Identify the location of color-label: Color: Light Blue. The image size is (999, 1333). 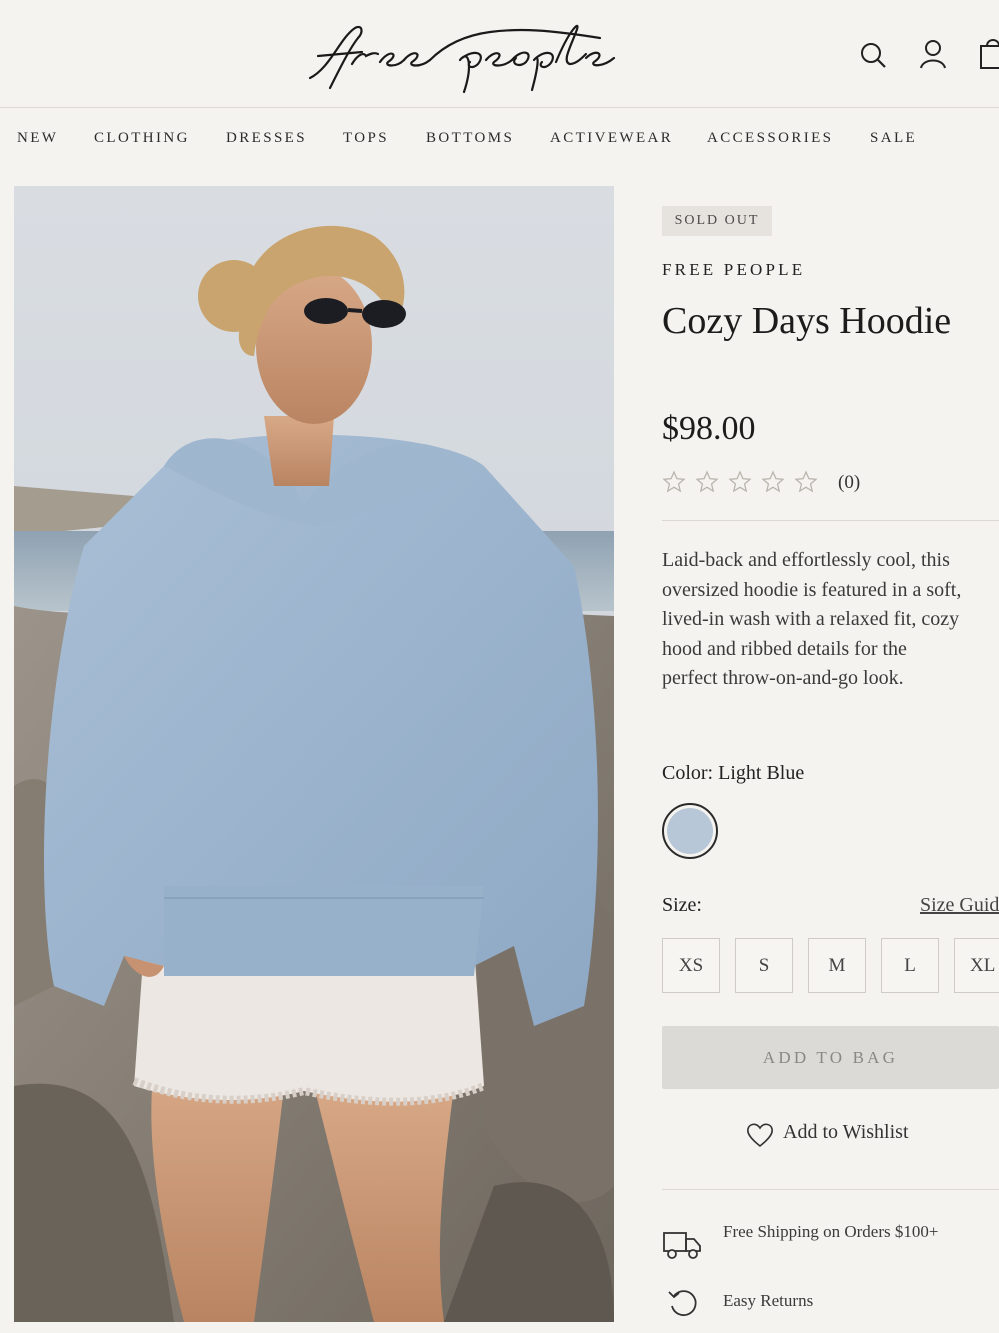
(733, 773).